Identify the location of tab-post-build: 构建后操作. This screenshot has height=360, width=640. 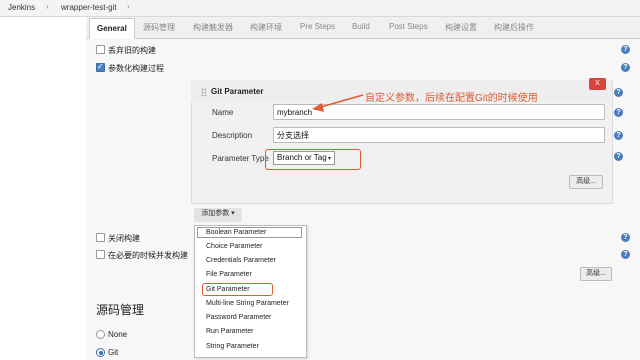
(514, 27).